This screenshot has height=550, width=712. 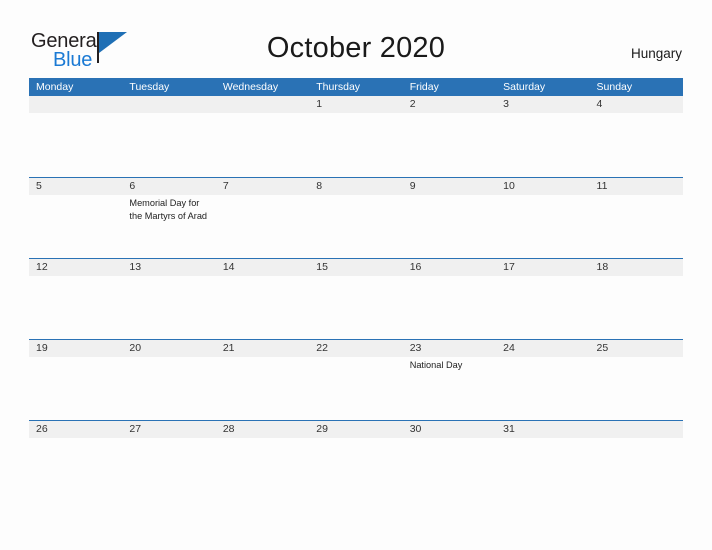 I want to click on day-number: 17, so click(x=509, y=267).